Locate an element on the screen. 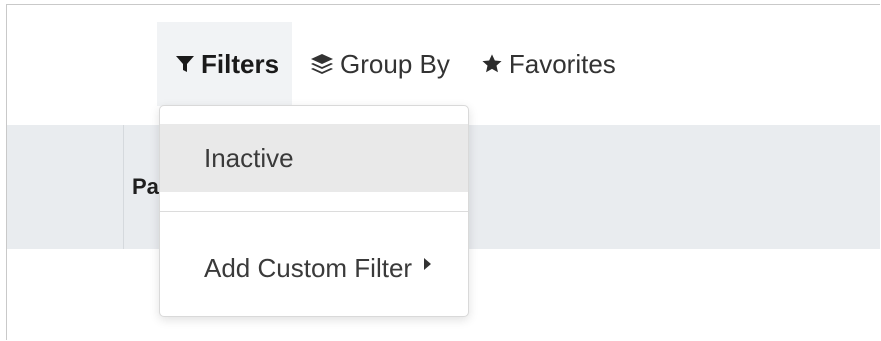 Image resolution: width=881 pixels, height=341 pixels. column-divider is located at coordinates (123, 187).